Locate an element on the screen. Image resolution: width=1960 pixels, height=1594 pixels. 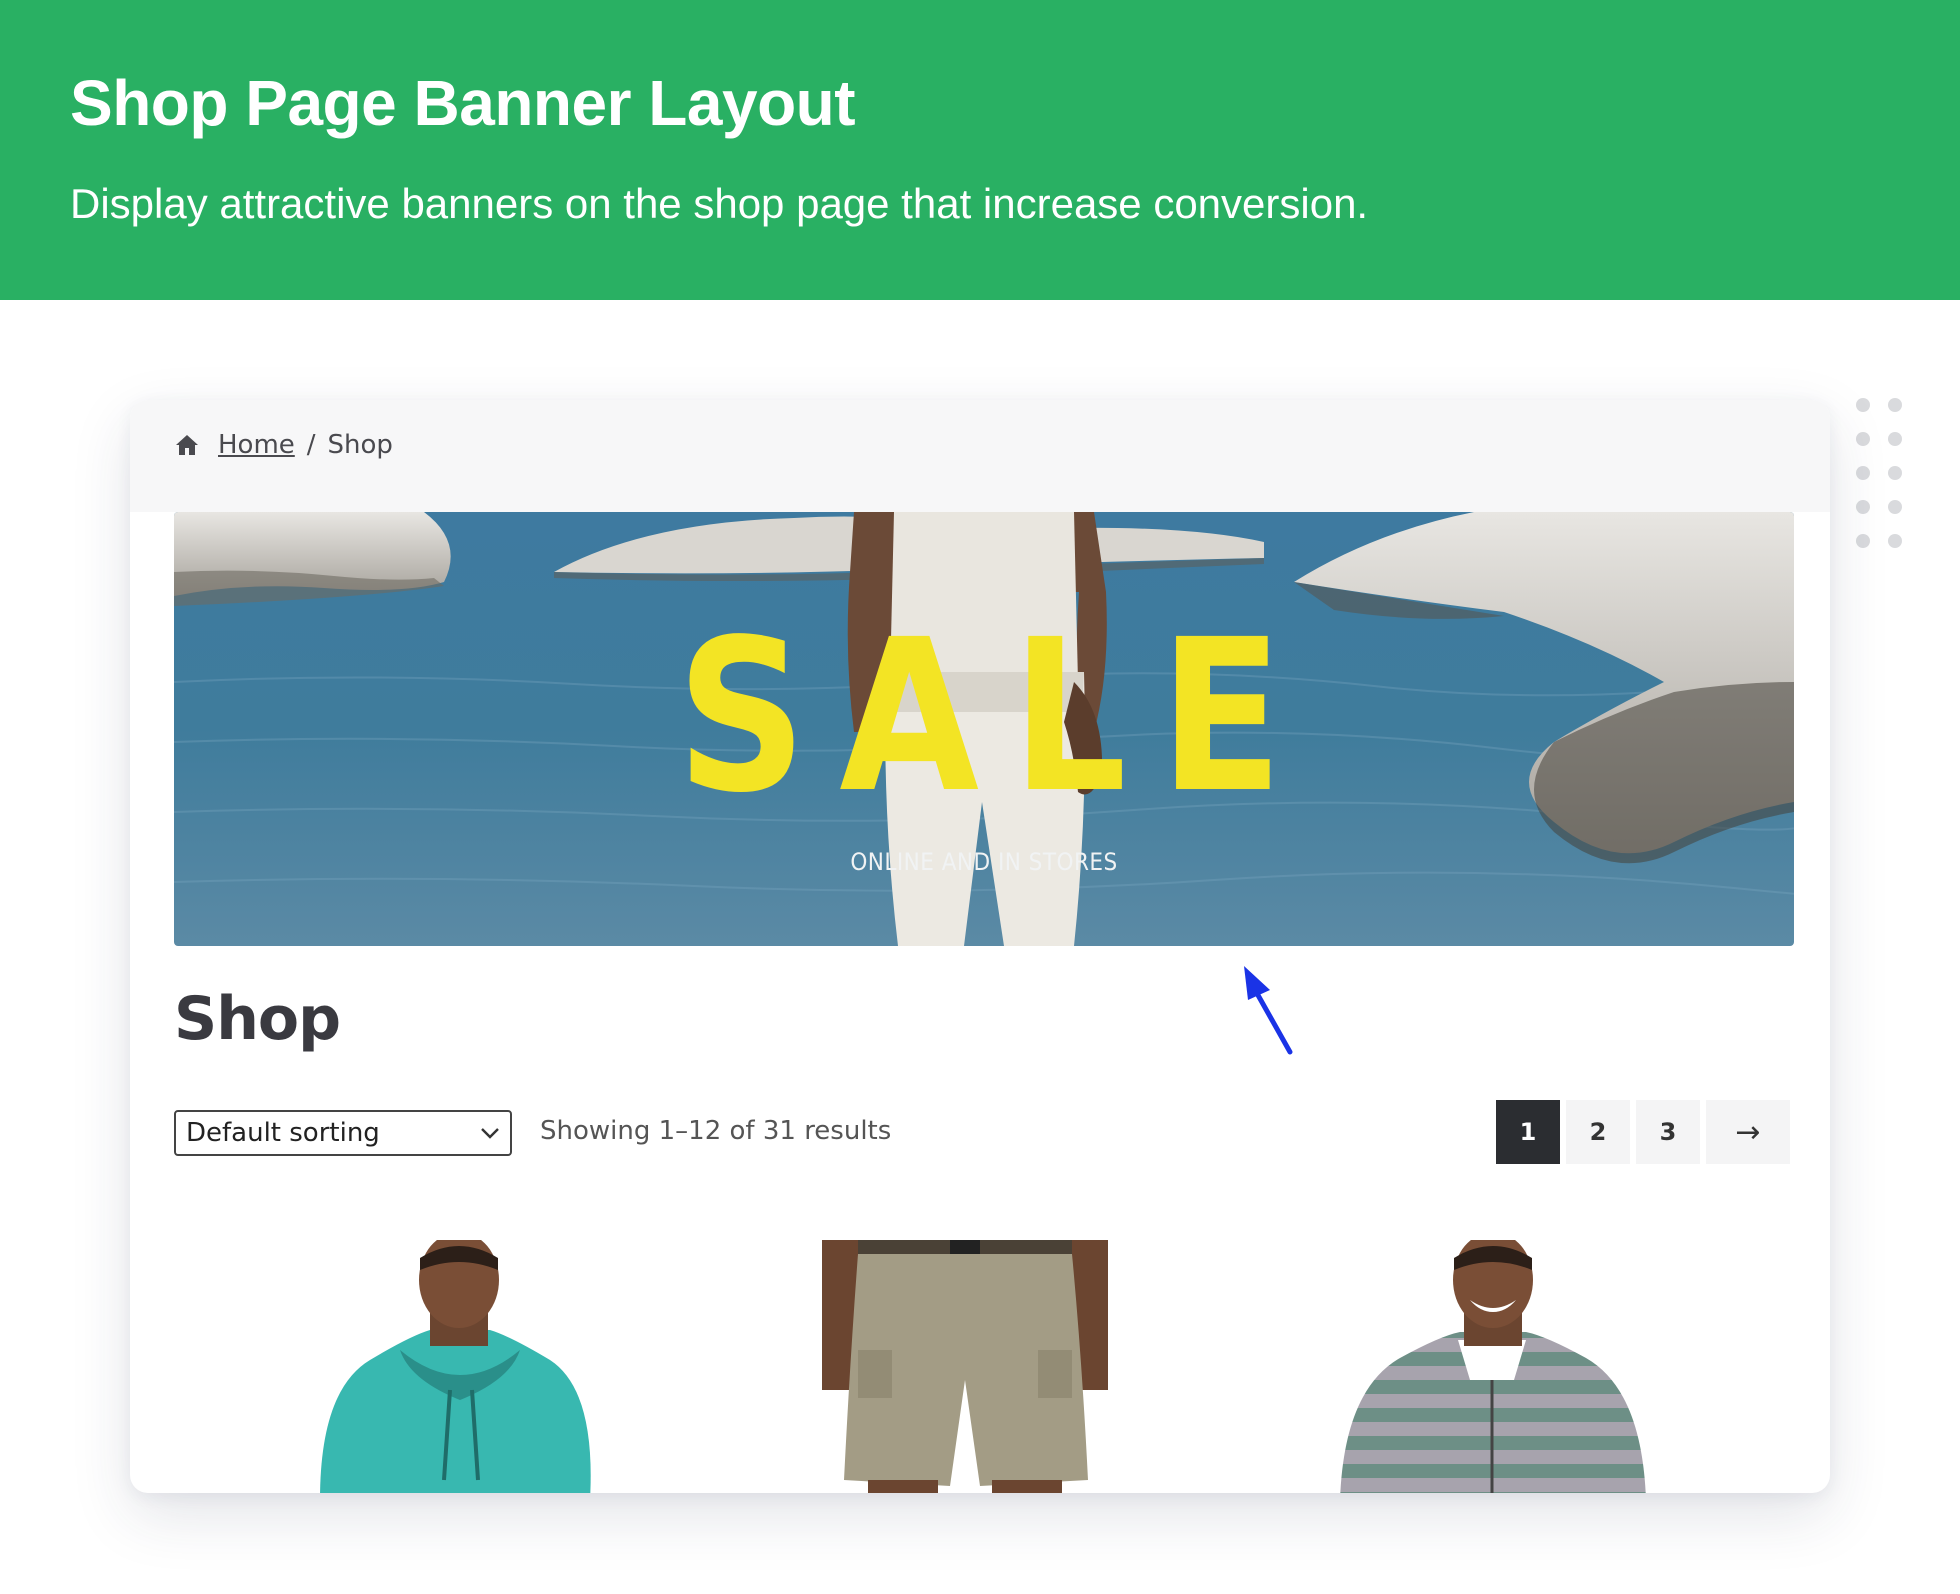
banner-headline: SALE is located at coordinates (996, 716).